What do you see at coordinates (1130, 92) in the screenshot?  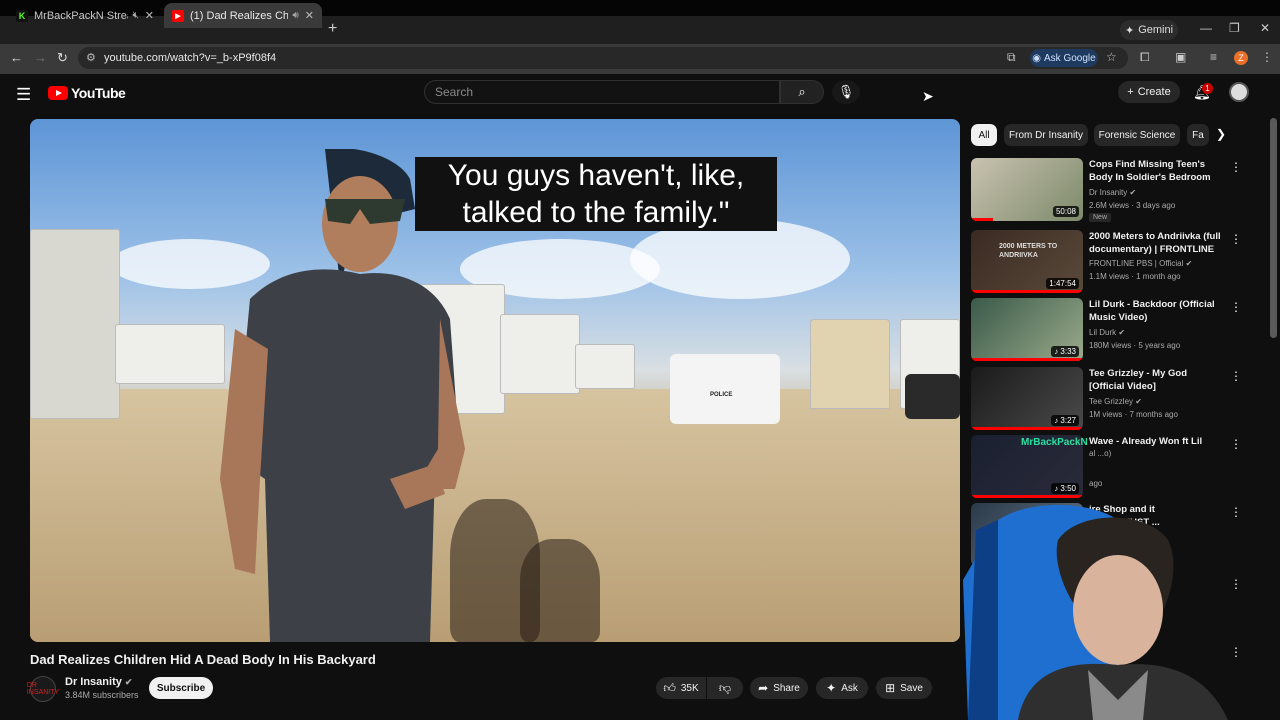 I see `plus-icon: +` at bounding box center [1130, 92].